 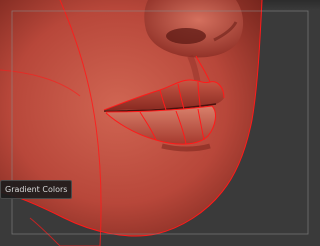 I want to click on nostril-shadow, so click(x=186, y=36).